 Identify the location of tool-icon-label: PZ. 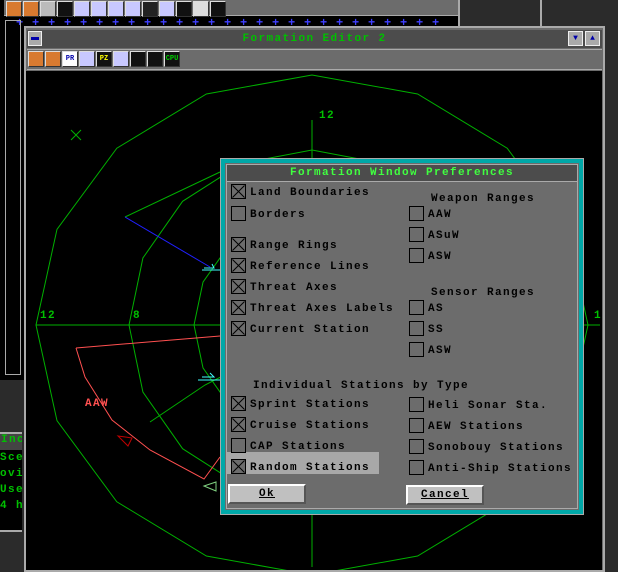
(104, 59).